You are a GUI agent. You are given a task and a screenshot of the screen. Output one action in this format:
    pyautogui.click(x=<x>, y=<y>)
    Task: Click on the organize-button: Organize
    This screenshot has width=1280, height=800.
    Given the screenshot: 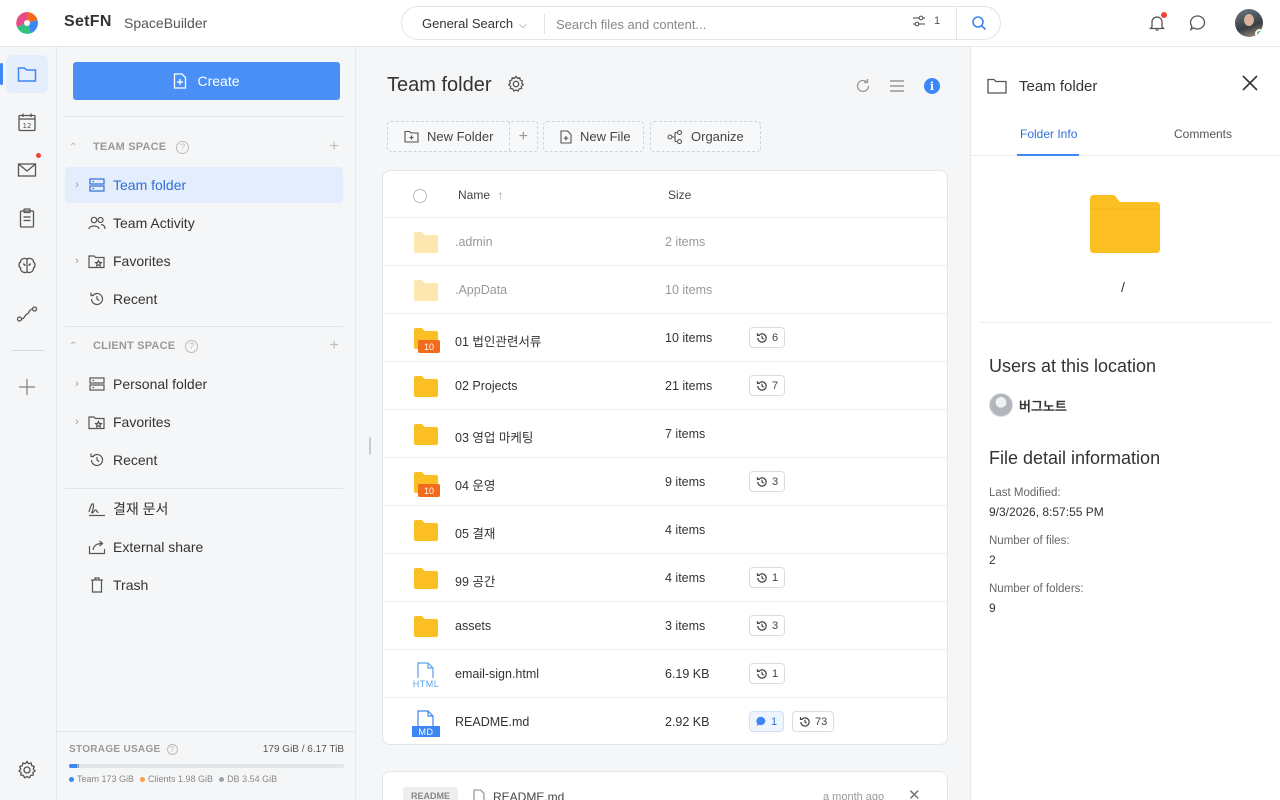 What is the action you would take?
    pyautogui.click(x=705, y=136)
    